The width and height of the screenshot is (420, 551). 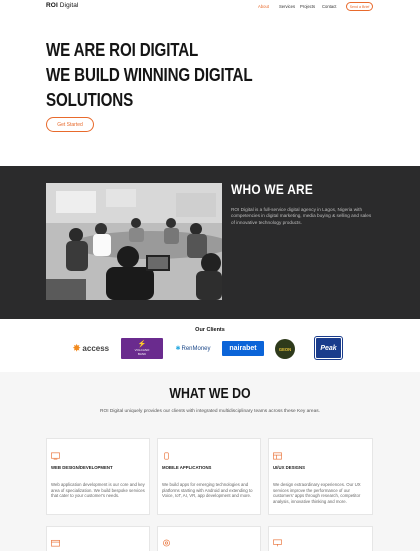 I want to click on service-card-title: WEB DESIGN/DEVELOPMENT, so click(x=82, y=467).